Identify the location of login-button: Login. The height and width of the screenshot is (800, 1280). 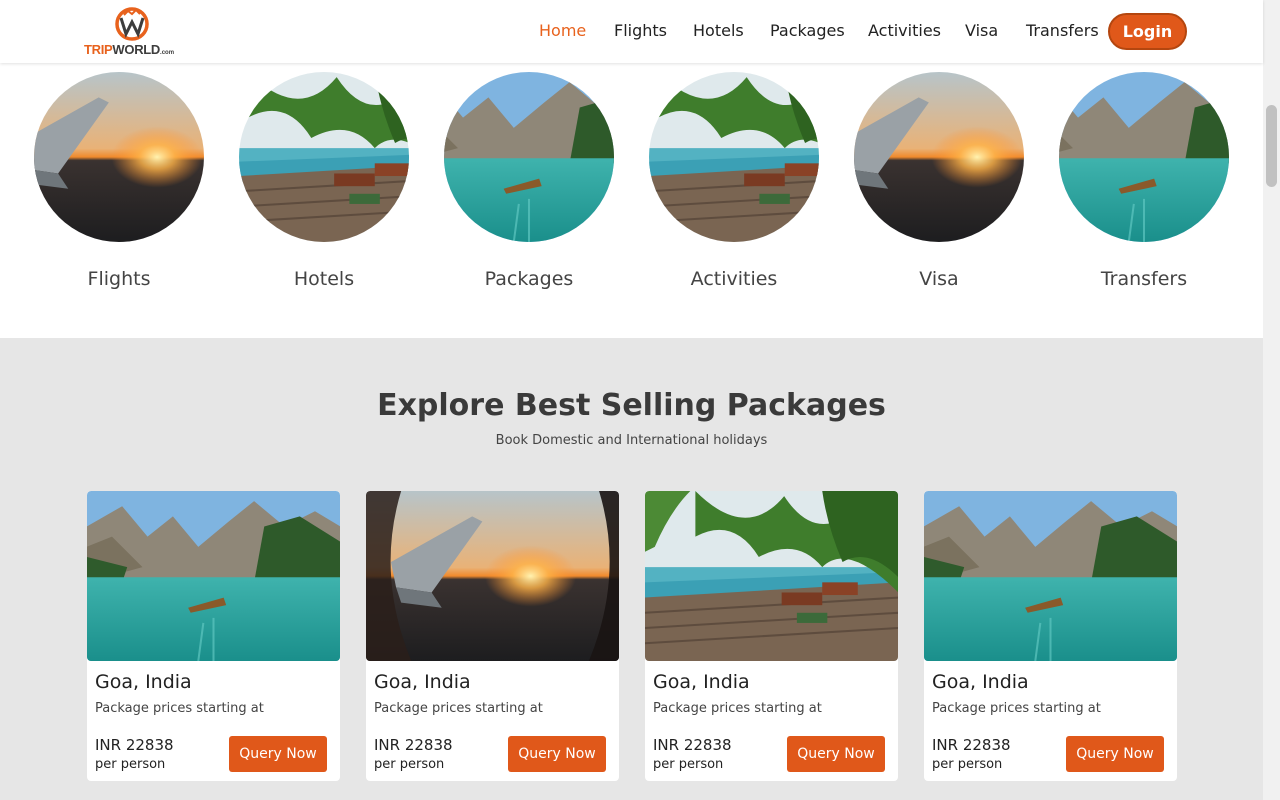
(1147, 31).